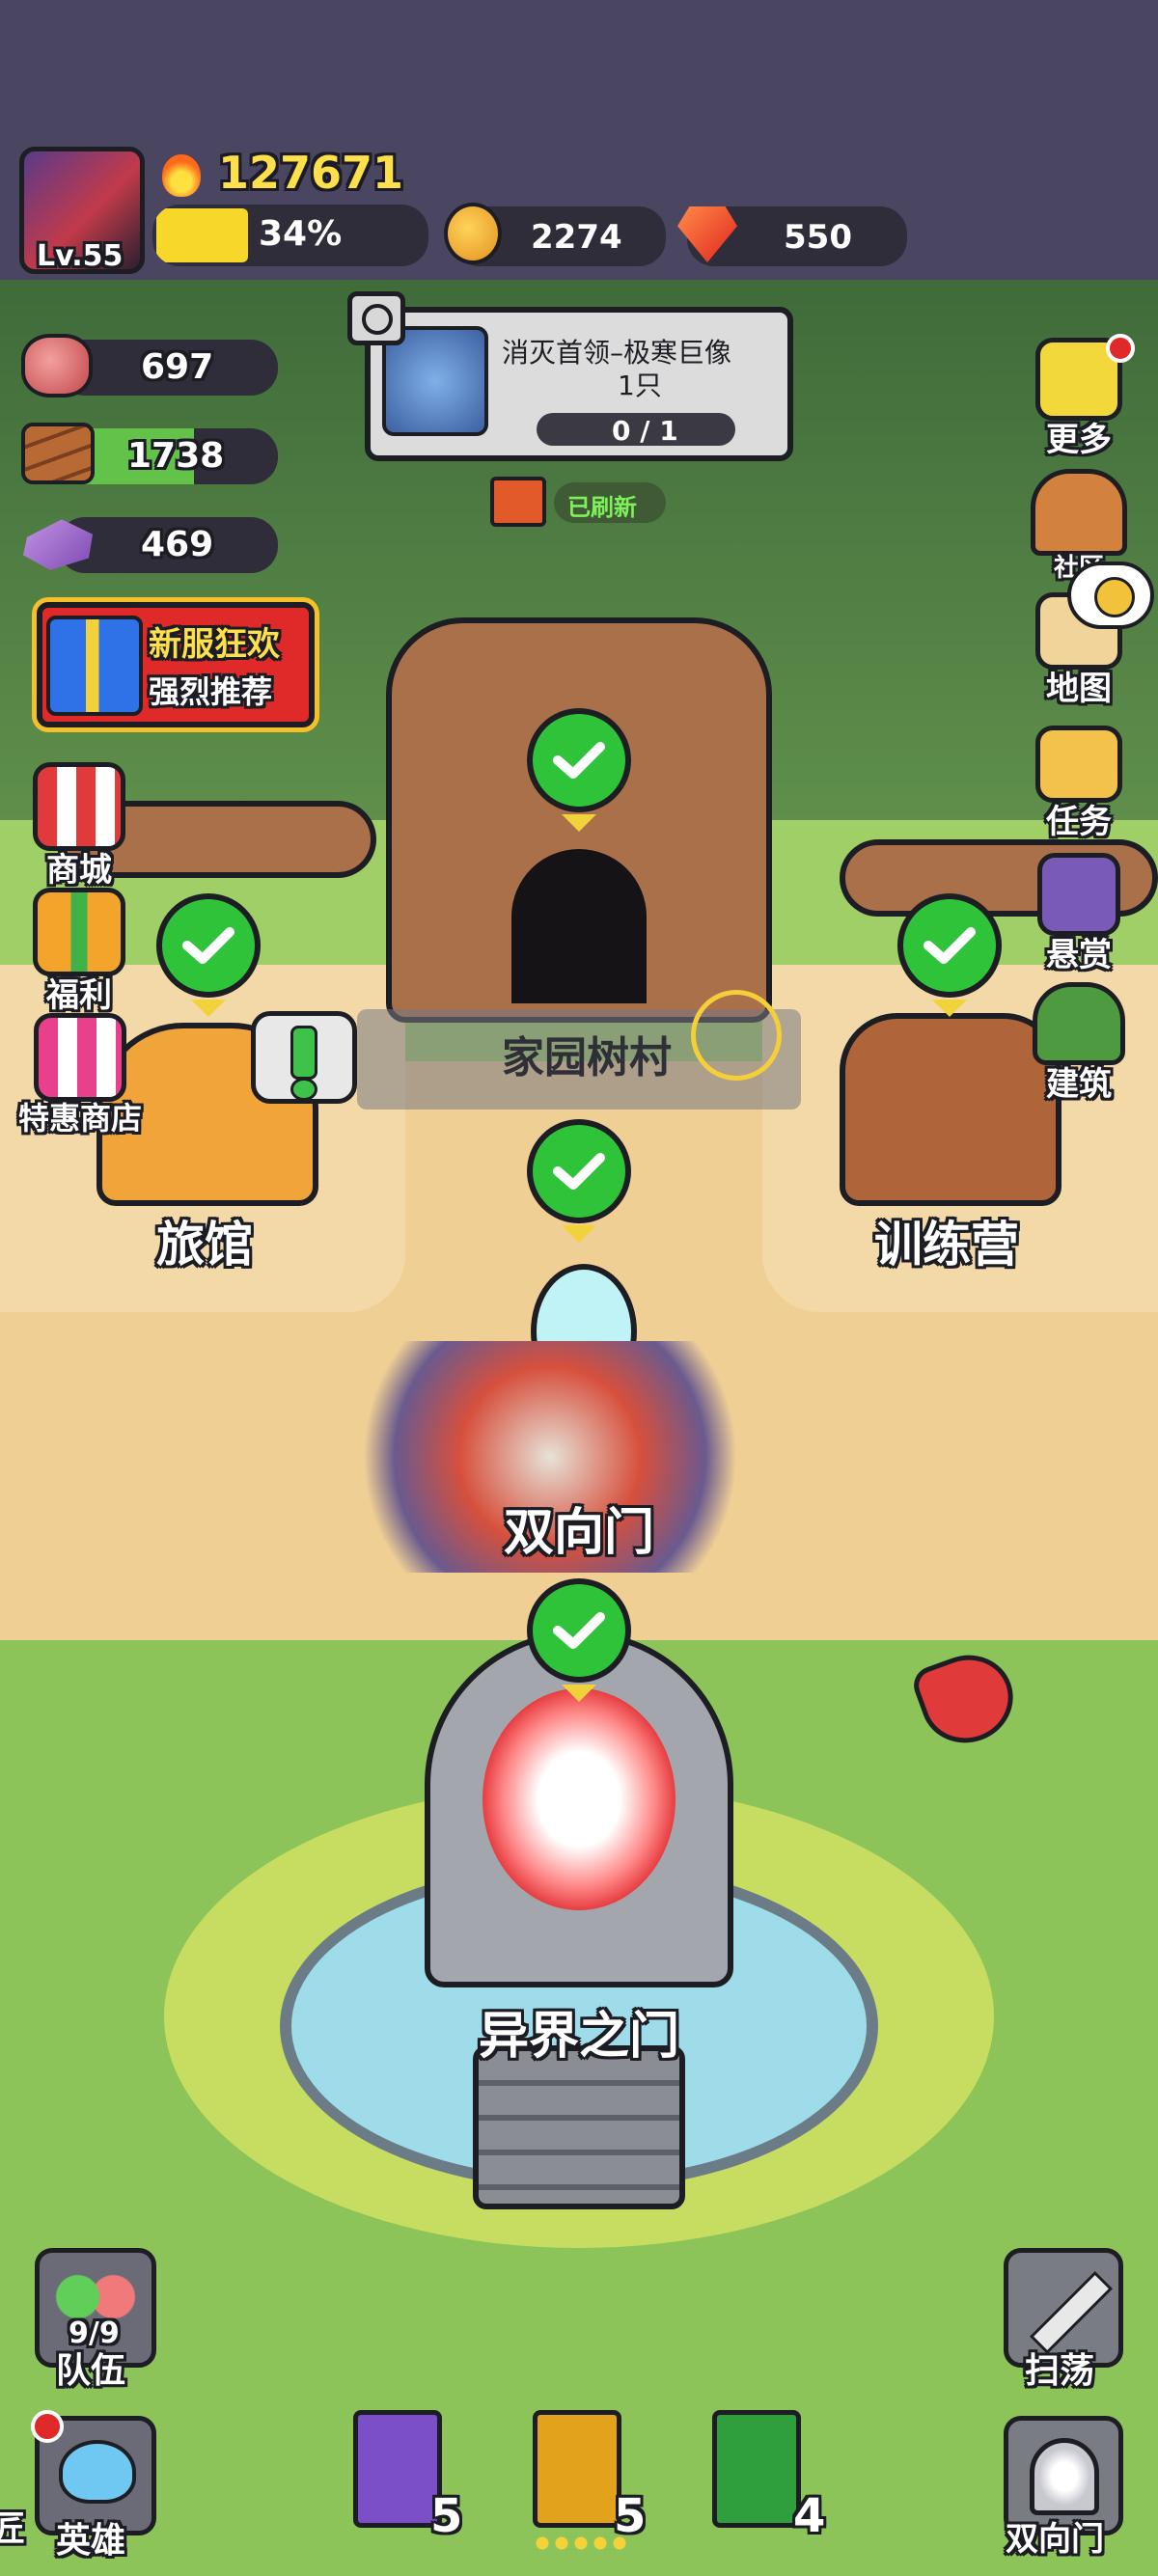 Image resolution: width=1158 pixels, height=2576 pixels. Describe the element at coordinates (946, 1245) in the screenshot. I see `training-label: 训练营` at that location.